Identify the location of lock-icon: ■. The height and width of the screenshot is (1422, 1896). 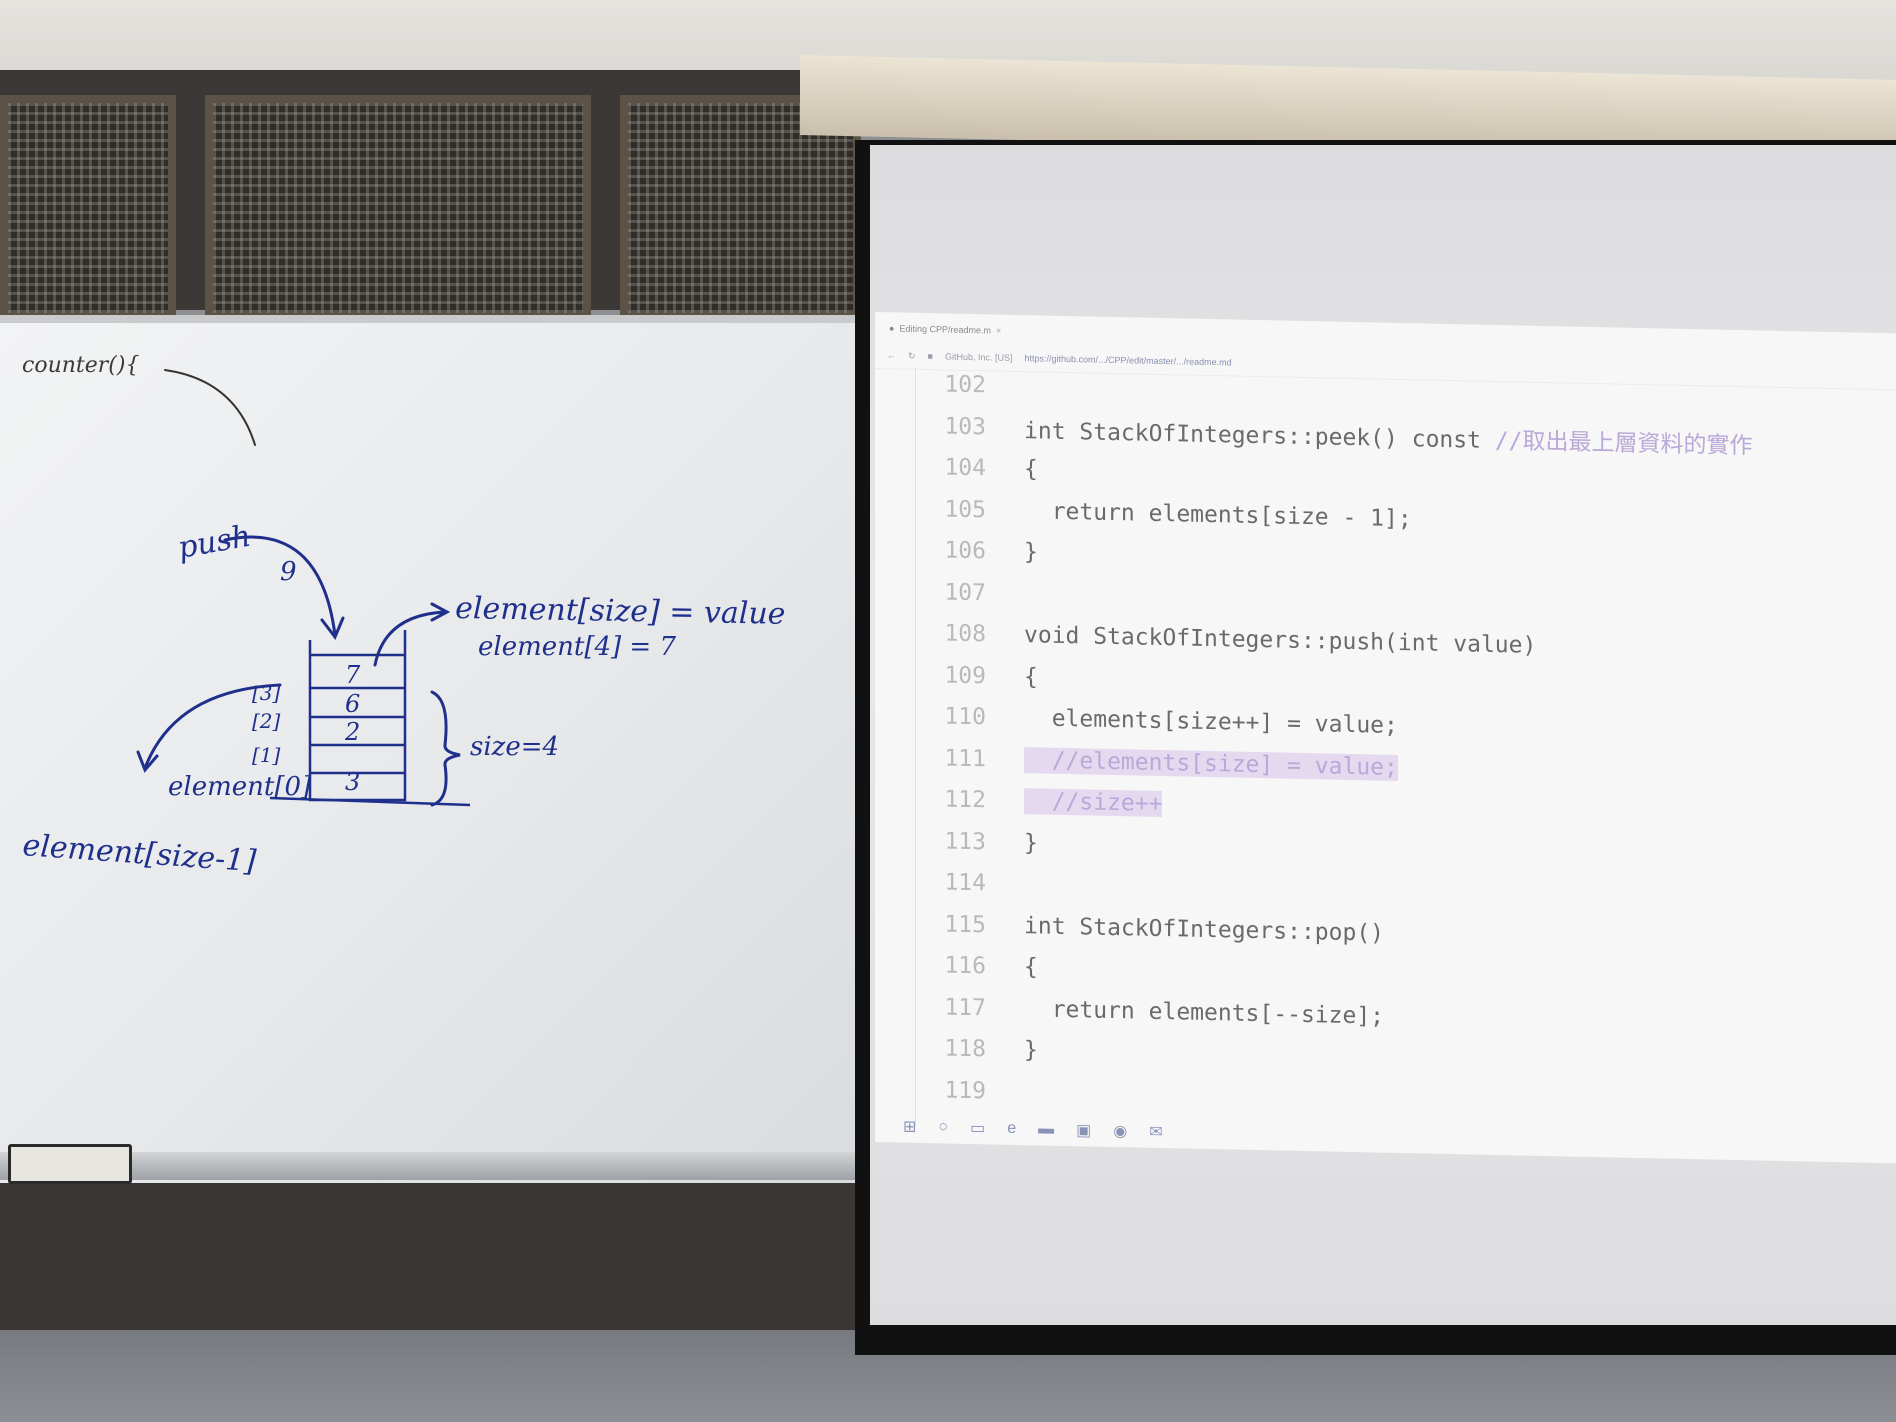
(930, 356).